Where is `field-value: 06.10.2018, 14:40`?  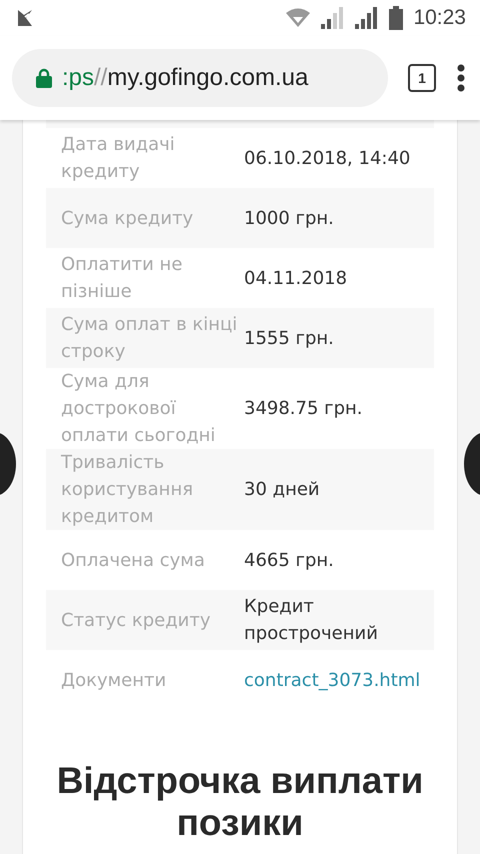
field-value: 06.10.2018, 14:40 is located at coordinates (327, 158).